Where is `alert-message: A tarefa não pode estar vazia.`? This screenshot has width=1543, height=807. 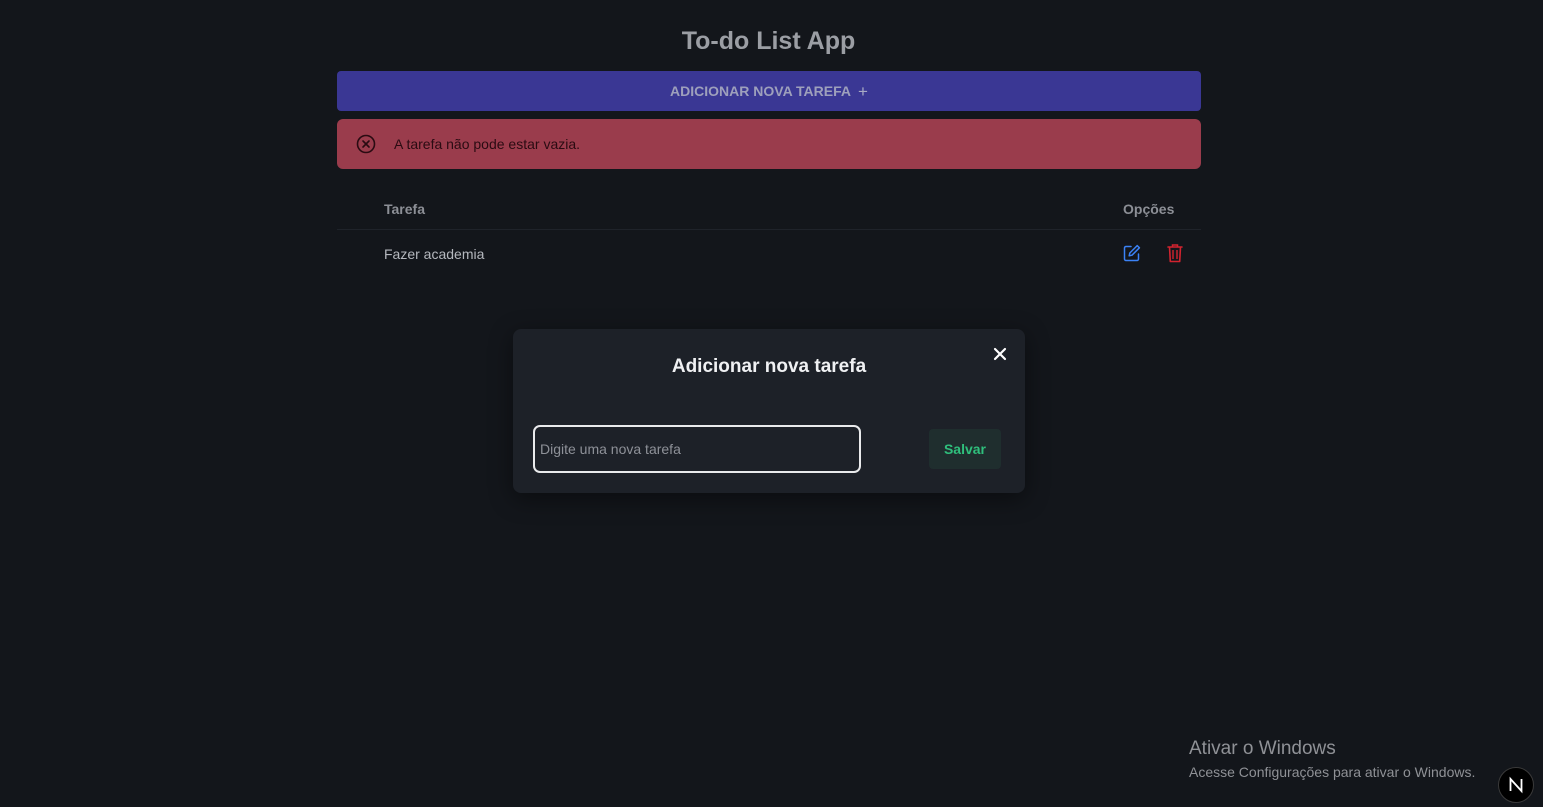
alert-message: A tarefa não pode estar vazia. is located at coordinates (487, 144).